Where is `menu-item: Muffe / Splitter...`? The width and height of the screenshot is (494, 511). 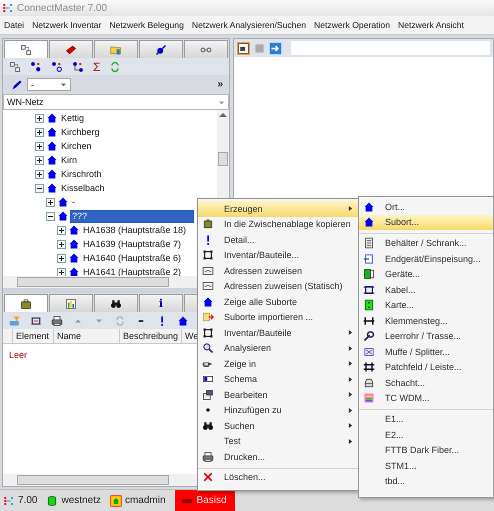
menu-item: Muffe / Splitter... is located at coordinates (426, 352).